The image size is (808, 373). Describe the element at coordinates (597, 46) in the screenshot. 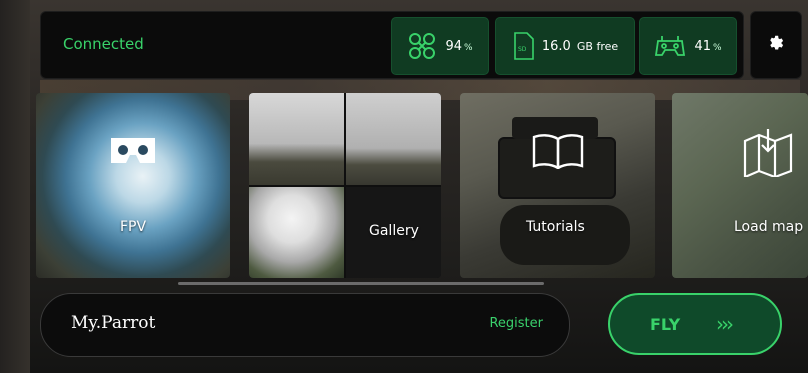

I see `sd-storage-unit: GB free` at that location.